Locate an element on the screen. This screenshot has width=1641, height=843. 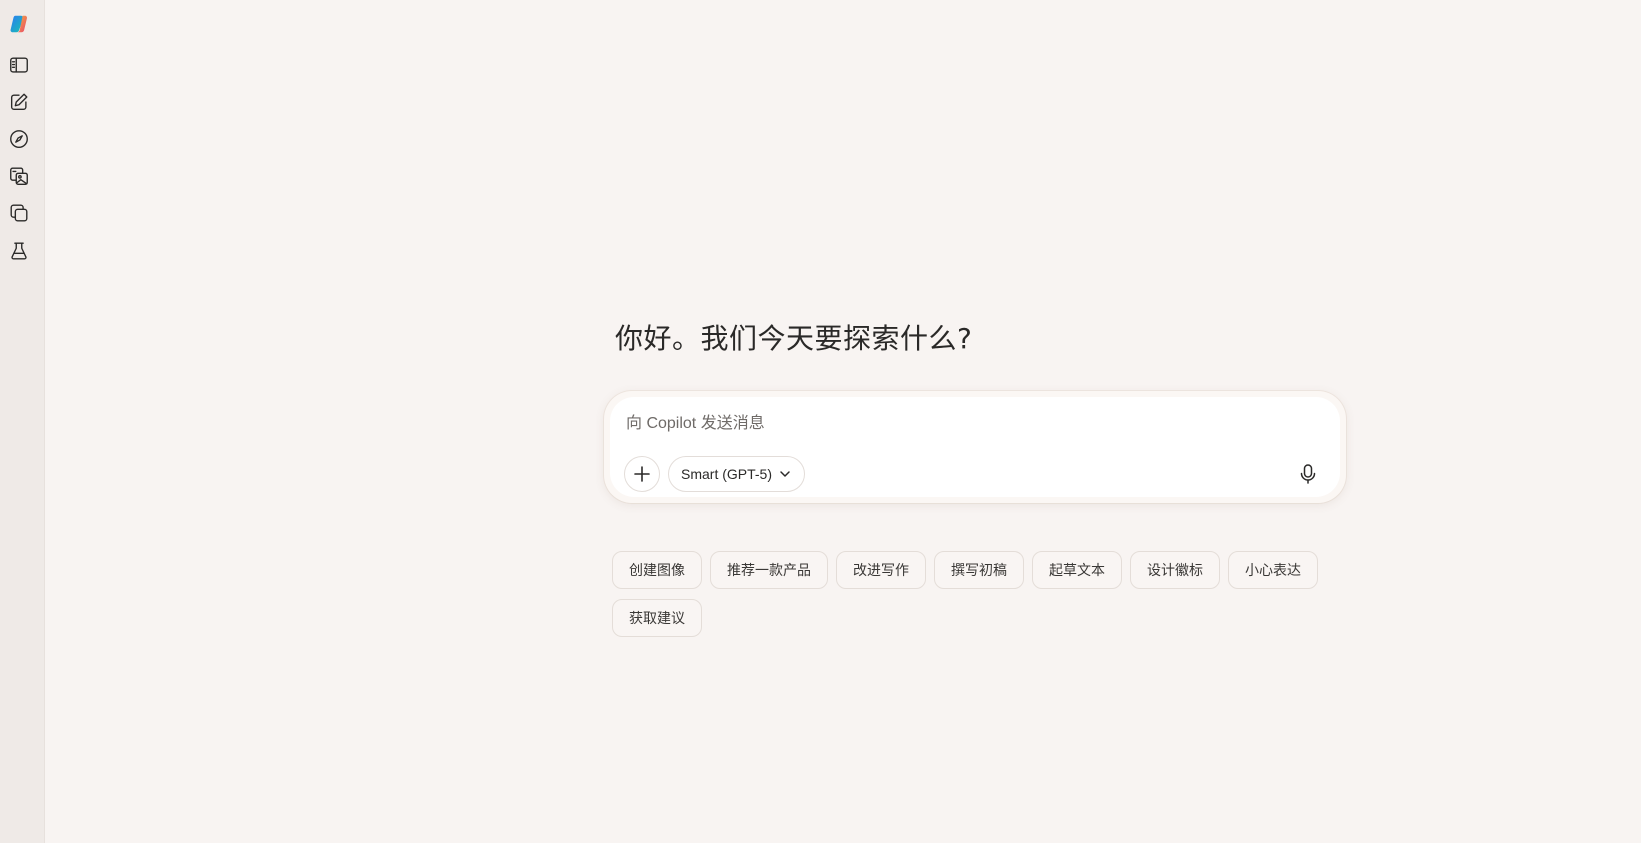
suggestion-chip-recommend-product: 推荐一款产品 is located at coordinates (769, 570).